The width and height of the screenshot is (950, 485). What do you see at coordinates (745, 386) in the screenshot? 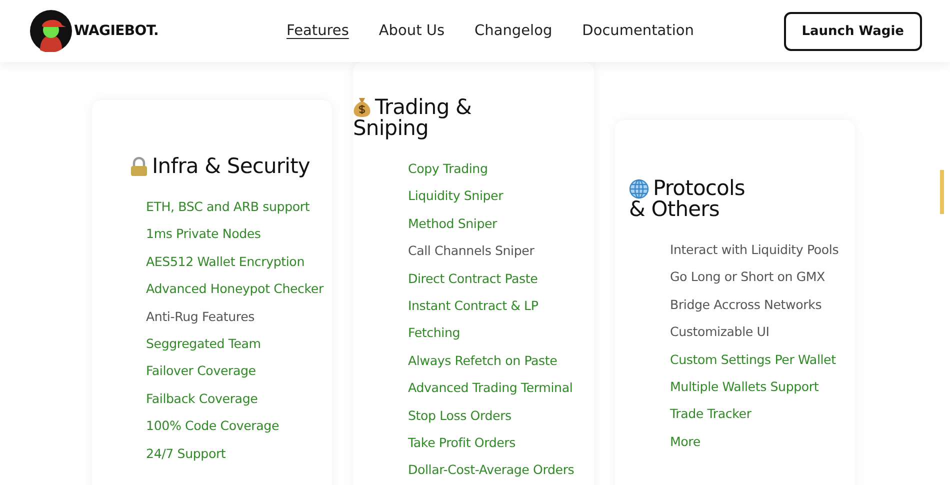
I see `feature-item: Multiple Wallets Support` at bounding box center [745, 386].